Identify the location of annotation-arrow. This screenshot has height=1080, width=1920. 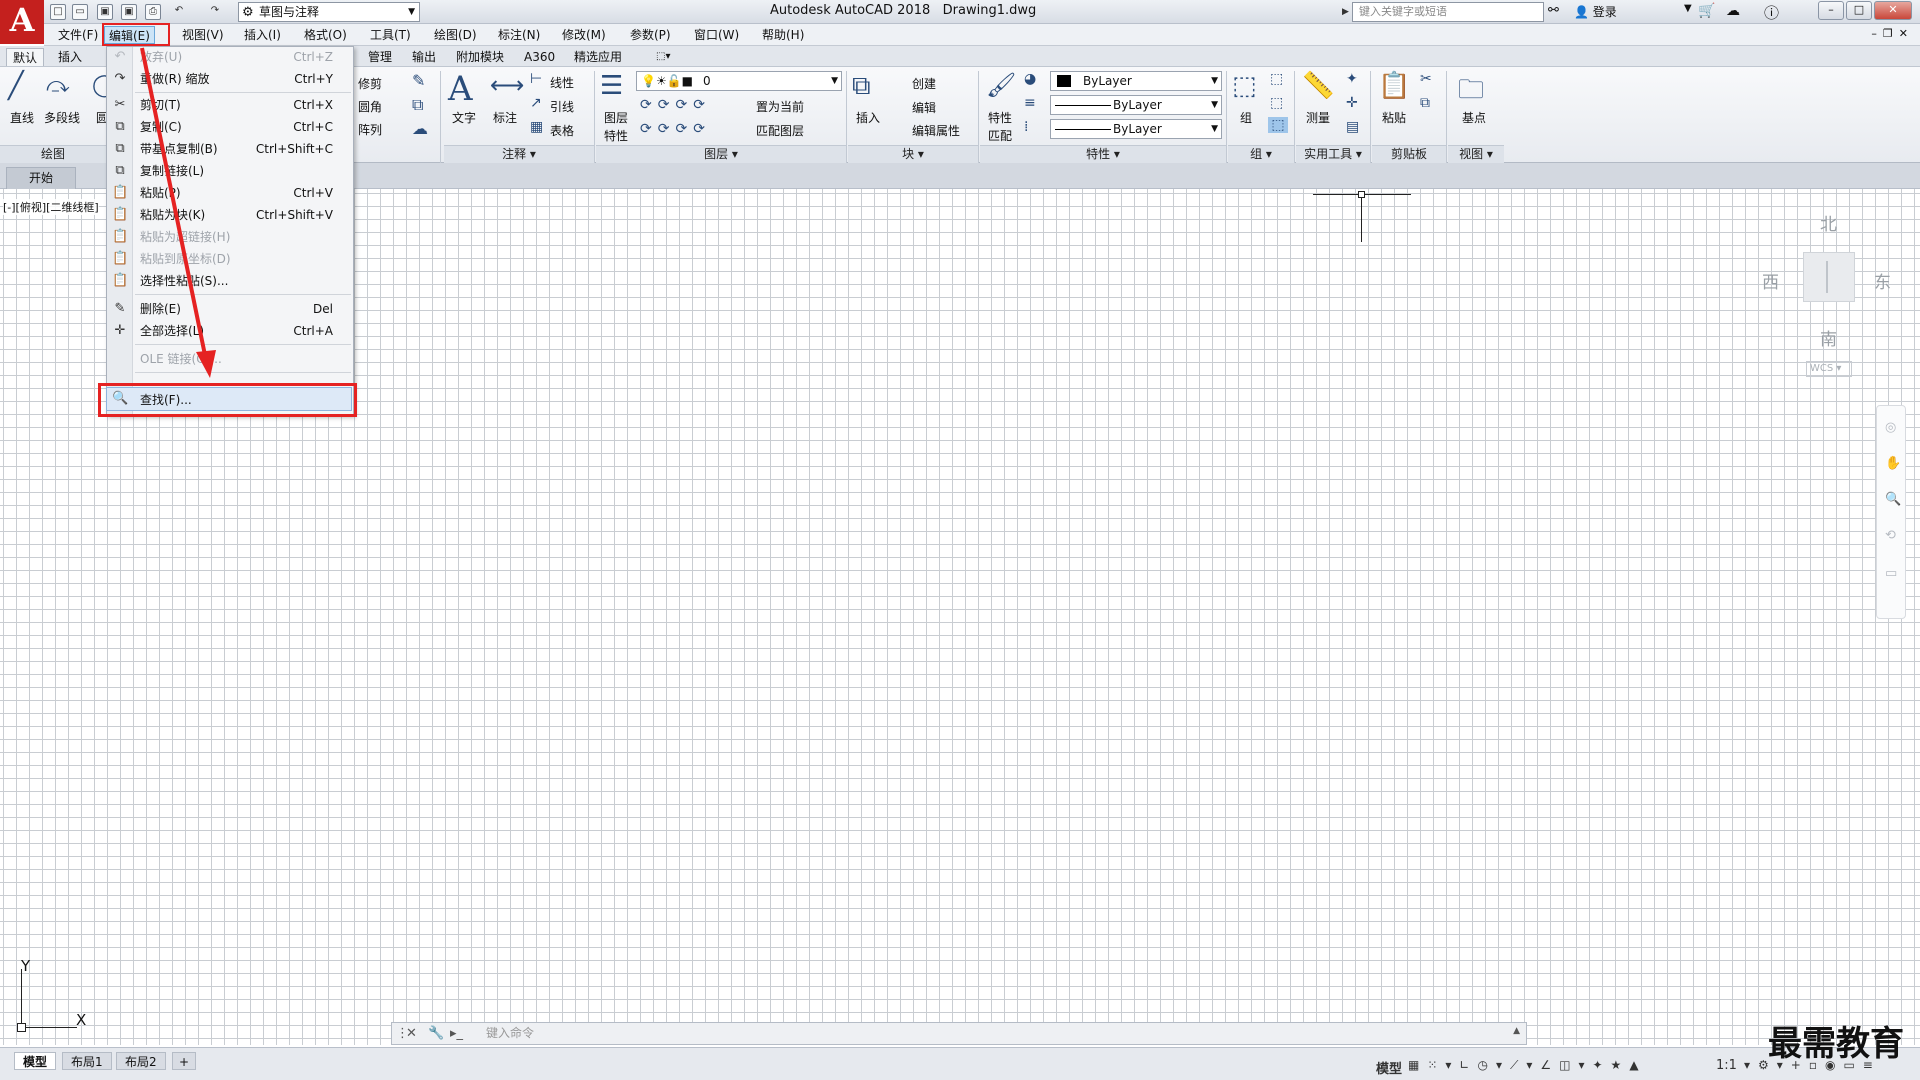
(178, 212).